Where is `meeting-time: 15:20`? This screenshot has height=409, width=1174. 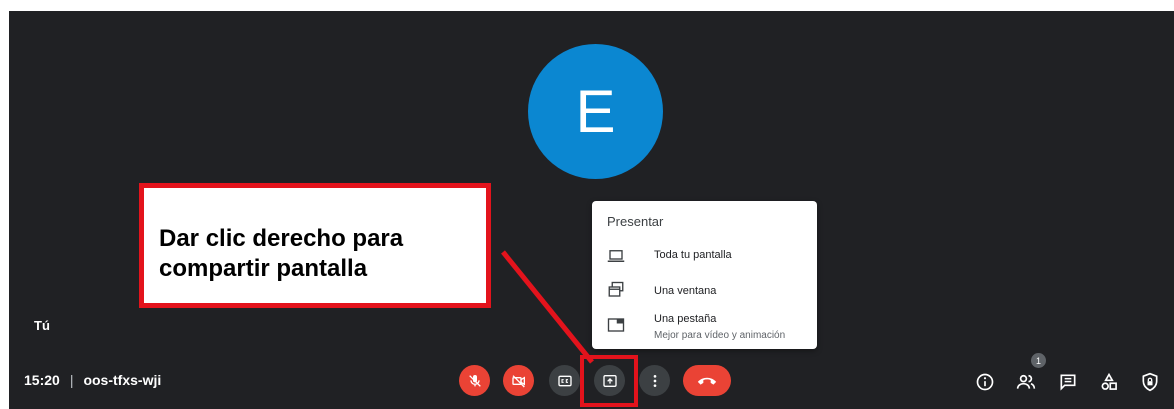
meeting-time: 15:20 is located at coordinates (42, 380).